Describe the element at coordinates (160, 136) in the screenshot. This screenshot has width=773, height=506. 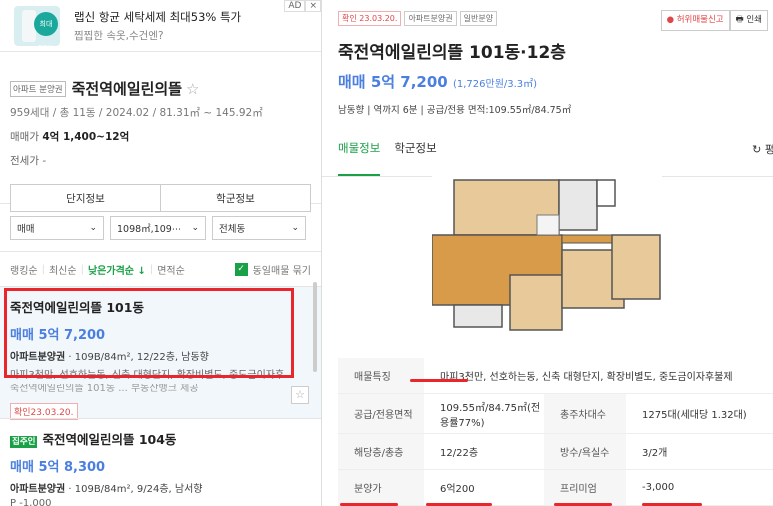
I see `sale-price-row: 매매가 4억 1,400~12억` at that location.